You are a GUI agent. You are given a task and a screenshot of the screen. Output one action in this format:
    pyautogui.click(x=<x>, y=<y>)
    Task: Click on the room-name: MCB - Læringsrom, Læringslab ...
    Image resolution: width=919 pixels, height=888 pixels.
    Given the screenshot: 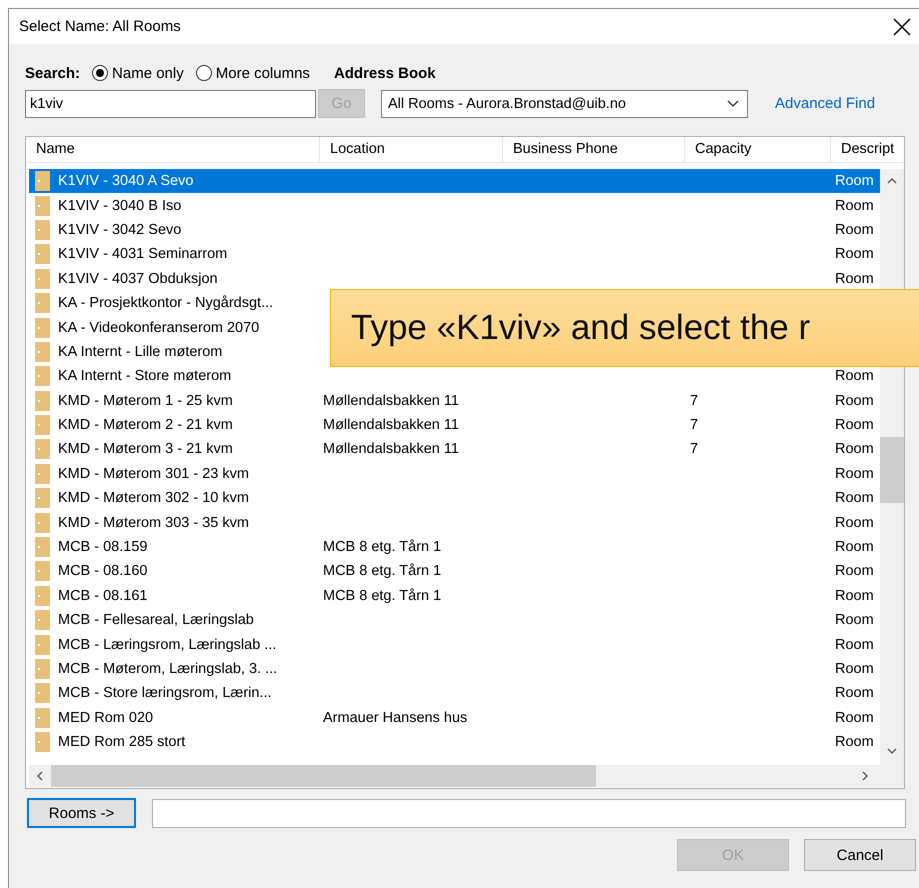 What is the action you would take?
    pyautogui.click(x=167, y=644)
    